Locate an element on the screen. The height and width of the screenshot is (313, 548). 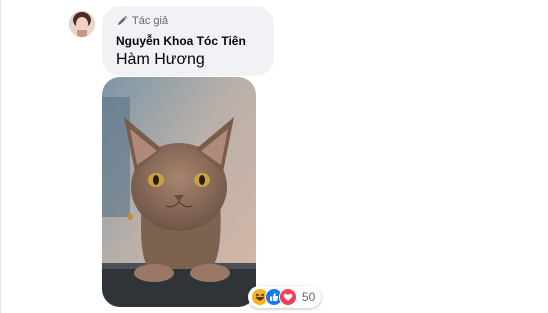
reaction-summary: 50 is located at coordinates (285, 297).